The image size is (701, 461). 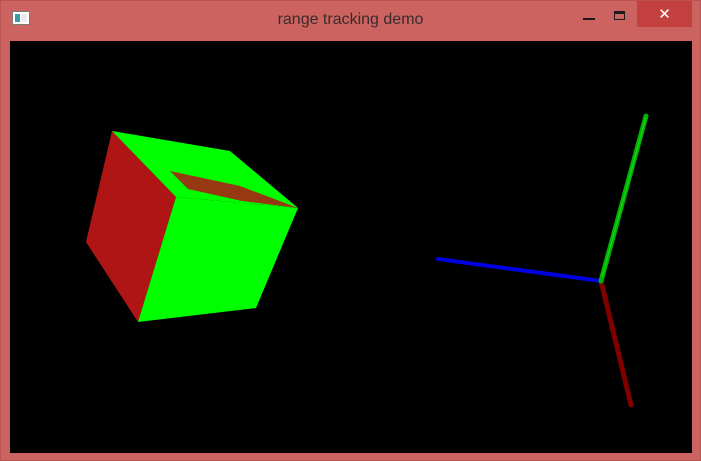 I want to click on maximize-icon, so click(x=619, y=15).